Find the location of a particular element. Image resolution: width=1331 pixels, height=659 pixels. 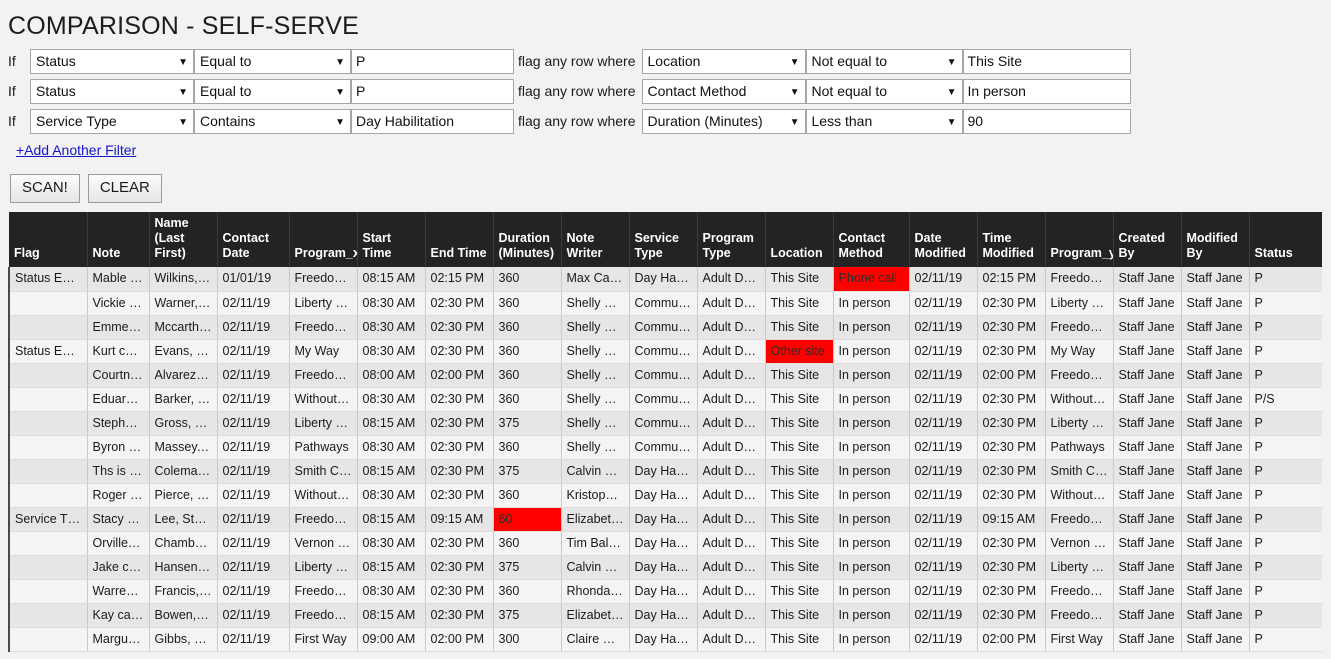

flag-field-select-3: Duration (Minutes) ▼ is located at coordinates (723, 121).